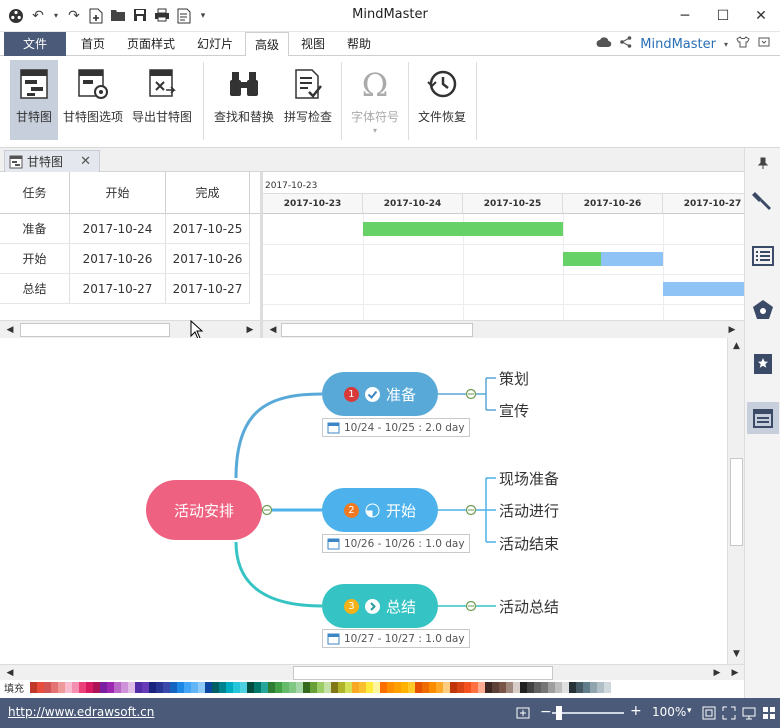  What do you see at coordinates (582, 259) in the screenshot?
I see `gantt-bar-start-done` at bounding box center [582, 259].